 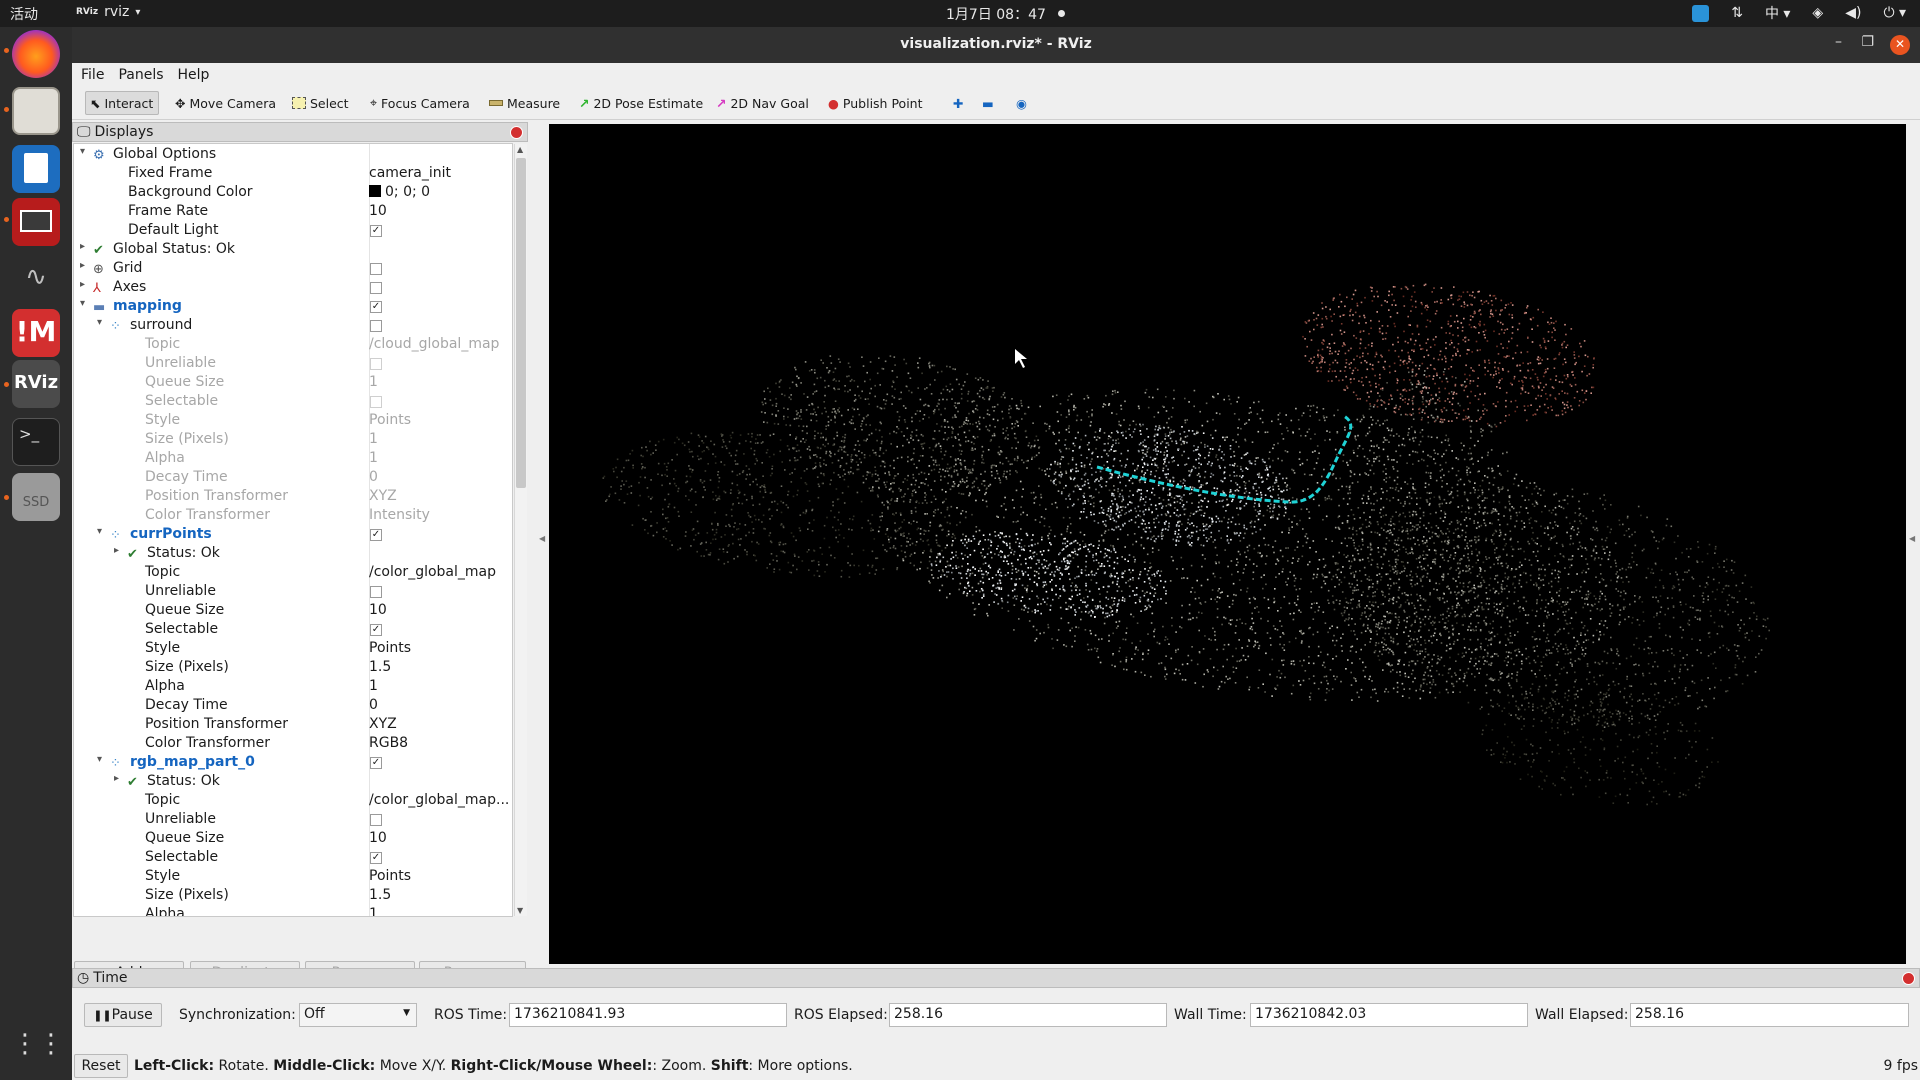 I want to click on display-tree-row: ▸ ✔ Status: Ok, so click(x=293, y=554).